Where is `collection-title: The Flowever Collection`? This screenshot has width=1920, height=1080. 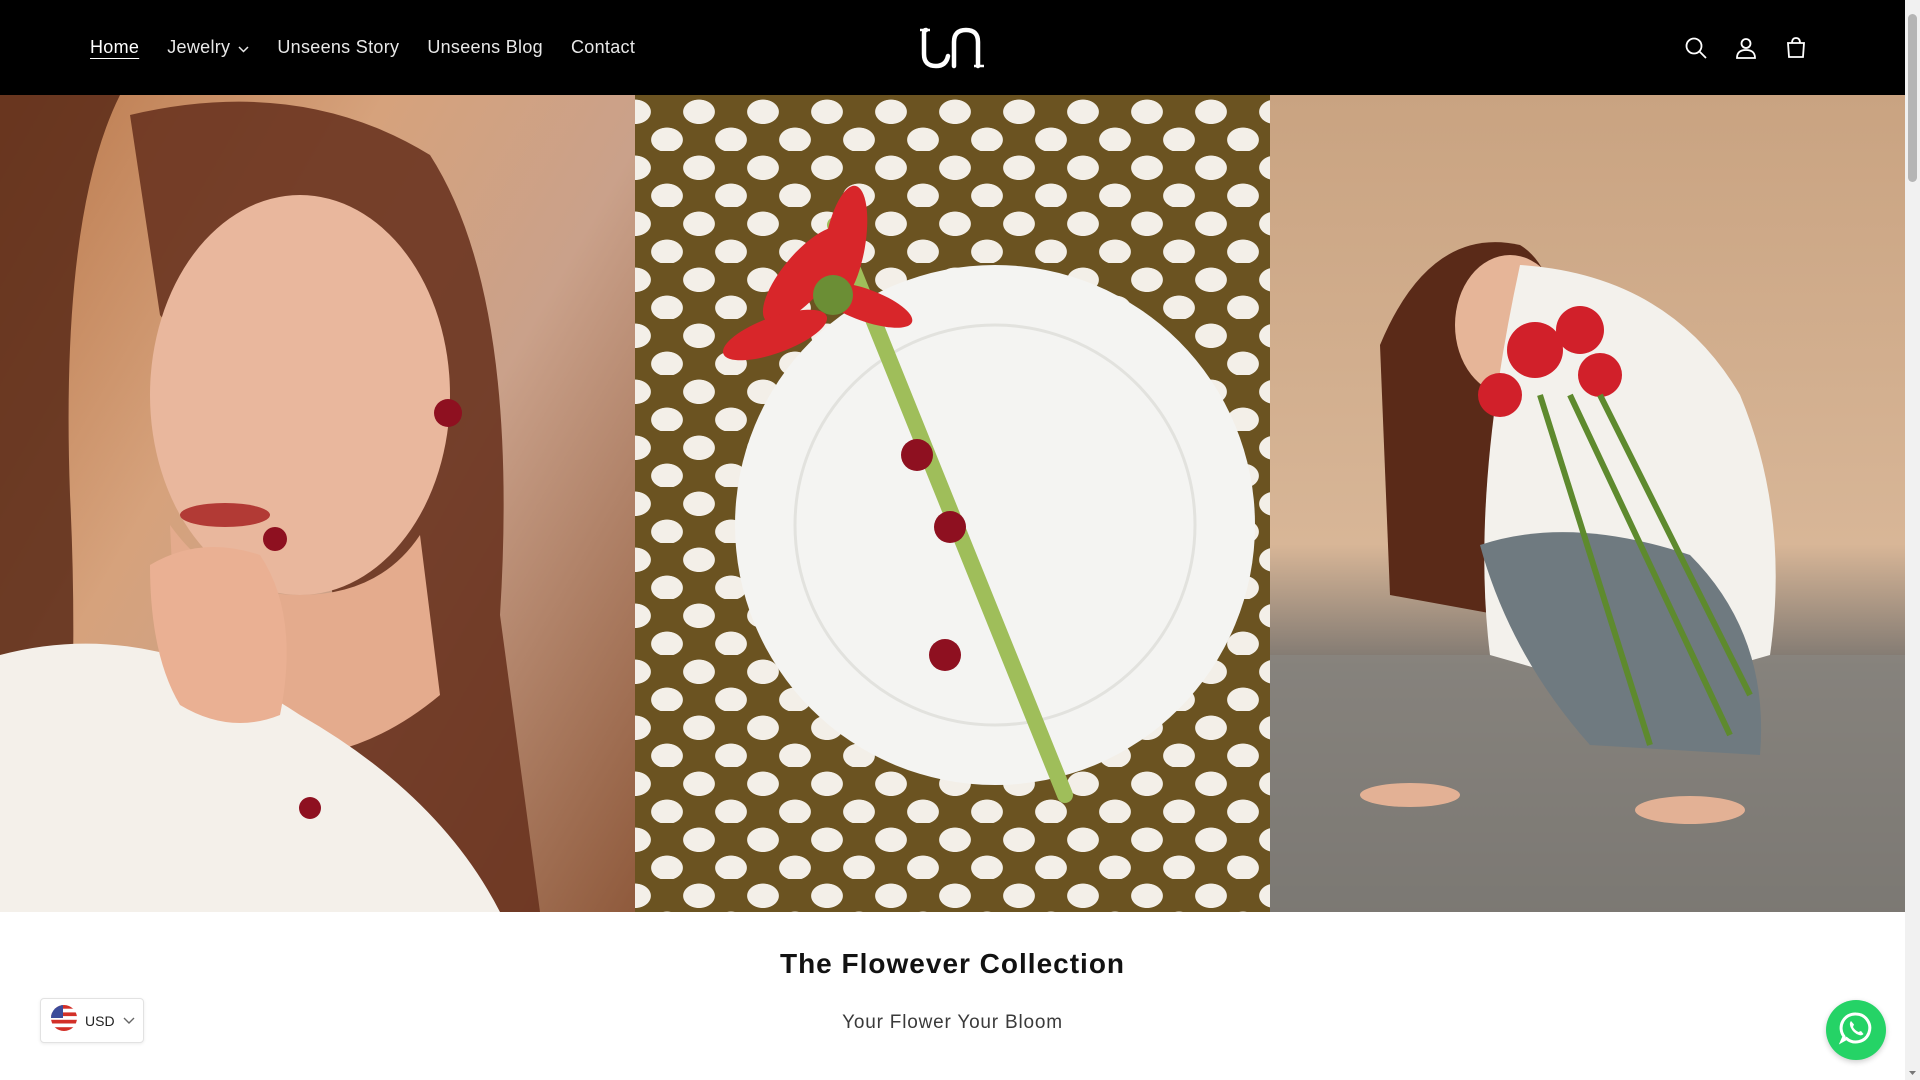
collection-title: The Flowever Collection is located at coordinates (952, 963).